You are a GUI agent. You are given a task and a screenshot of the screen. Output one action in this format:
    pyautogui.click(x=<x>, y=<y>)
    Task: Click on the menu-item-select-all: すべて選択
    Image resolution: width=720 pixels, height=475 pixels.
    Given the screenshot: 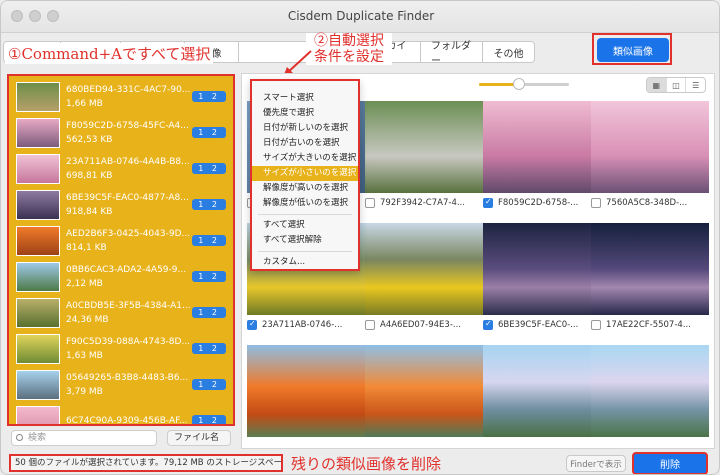 What is the action you would take?
    pyautogui.click(x=305, y=225)
    